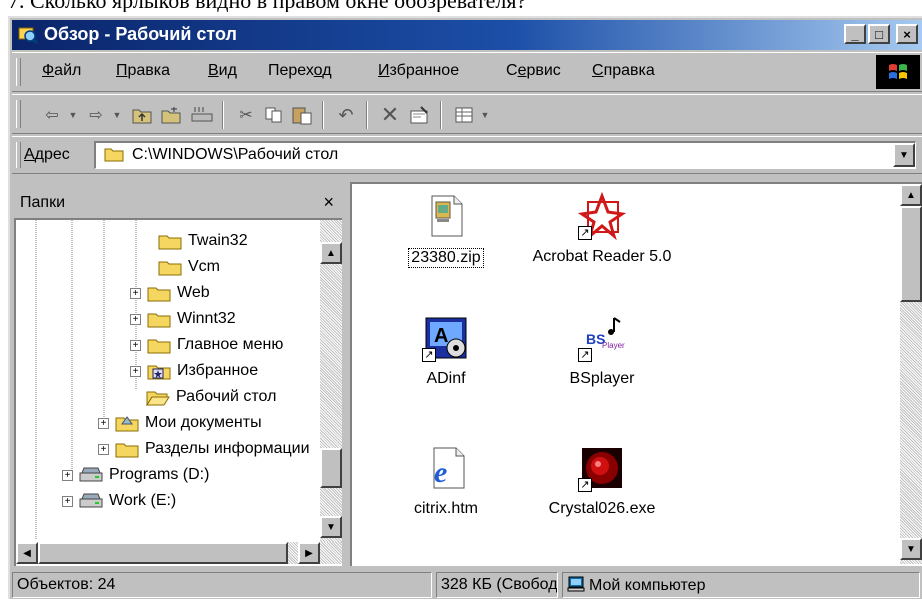  Describe the element at coordinates (602, 338) in the screenshot. I see `bsplayer-icon: BS Player ↗` at that location.